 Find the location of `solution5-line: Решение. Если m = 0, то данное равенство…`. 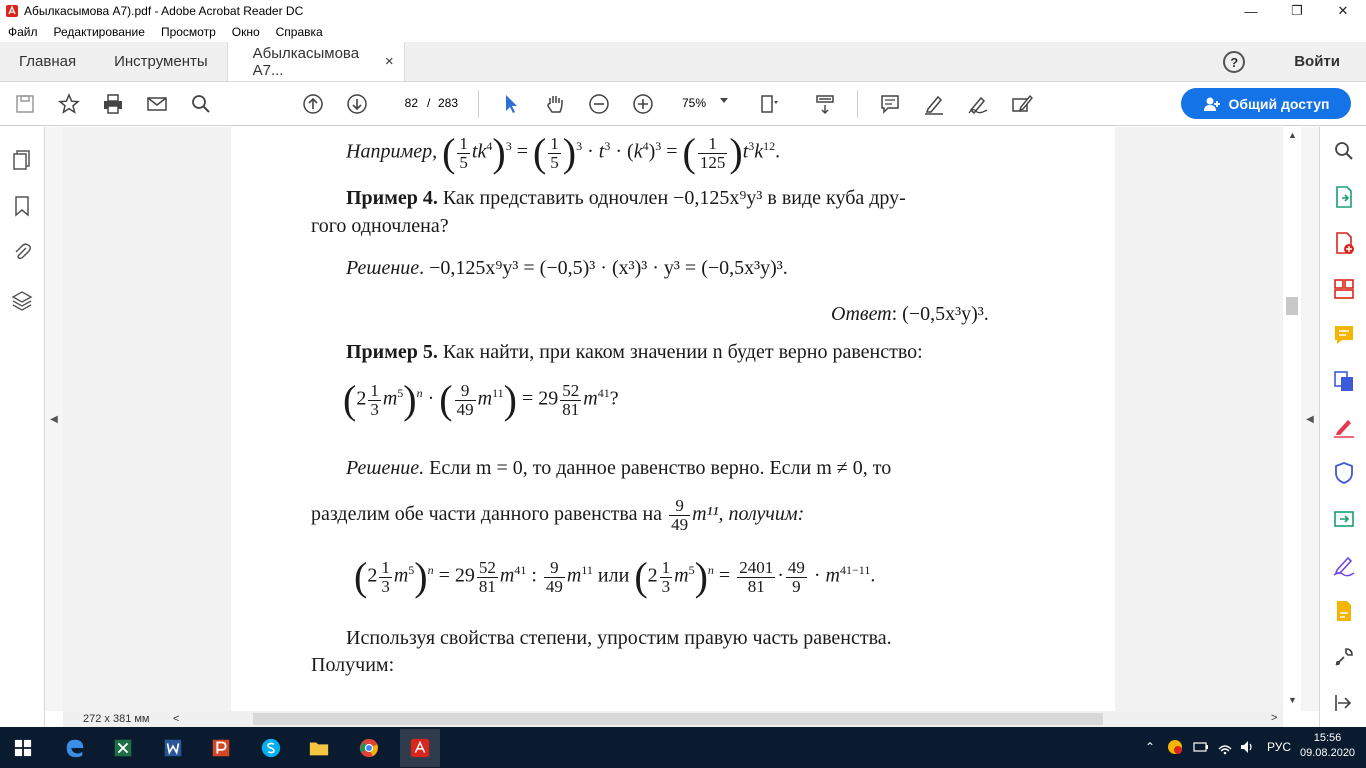

solution5-line: Решение. Если m = 0, то данное равенство… is located at coordinates (618, 468).